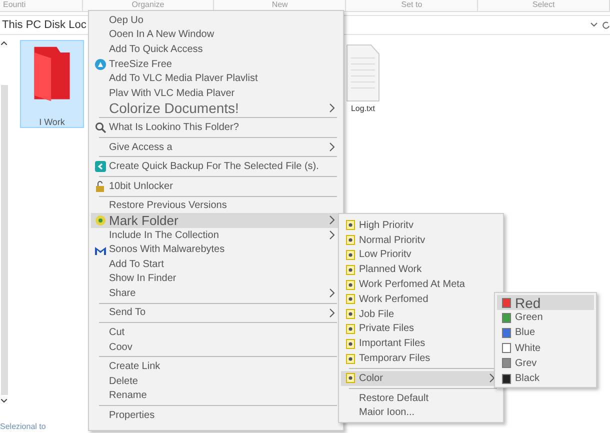 Image resolution: width=610 pixels, height=433 pixels. I want to click on scrollbar, so click(4, 240).